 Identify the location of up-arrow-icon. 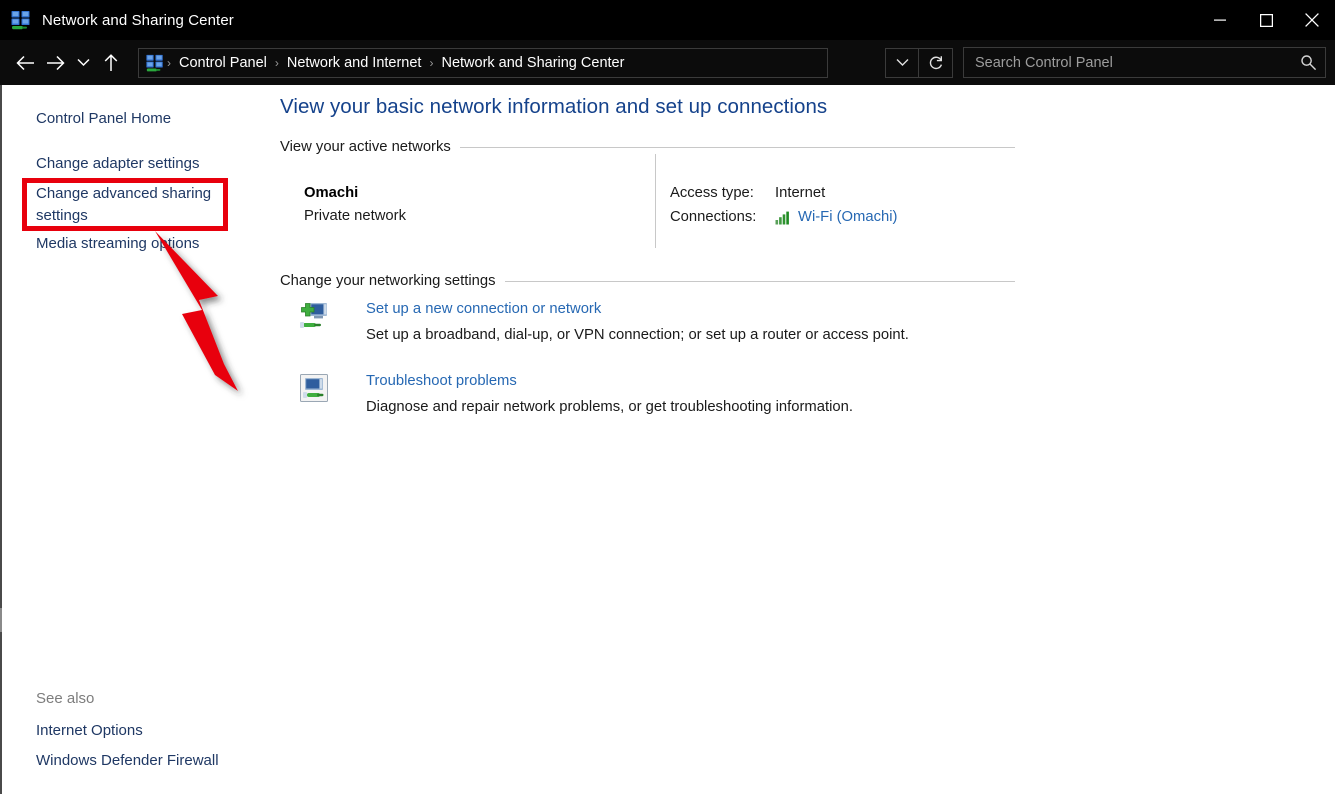
(111, 63).